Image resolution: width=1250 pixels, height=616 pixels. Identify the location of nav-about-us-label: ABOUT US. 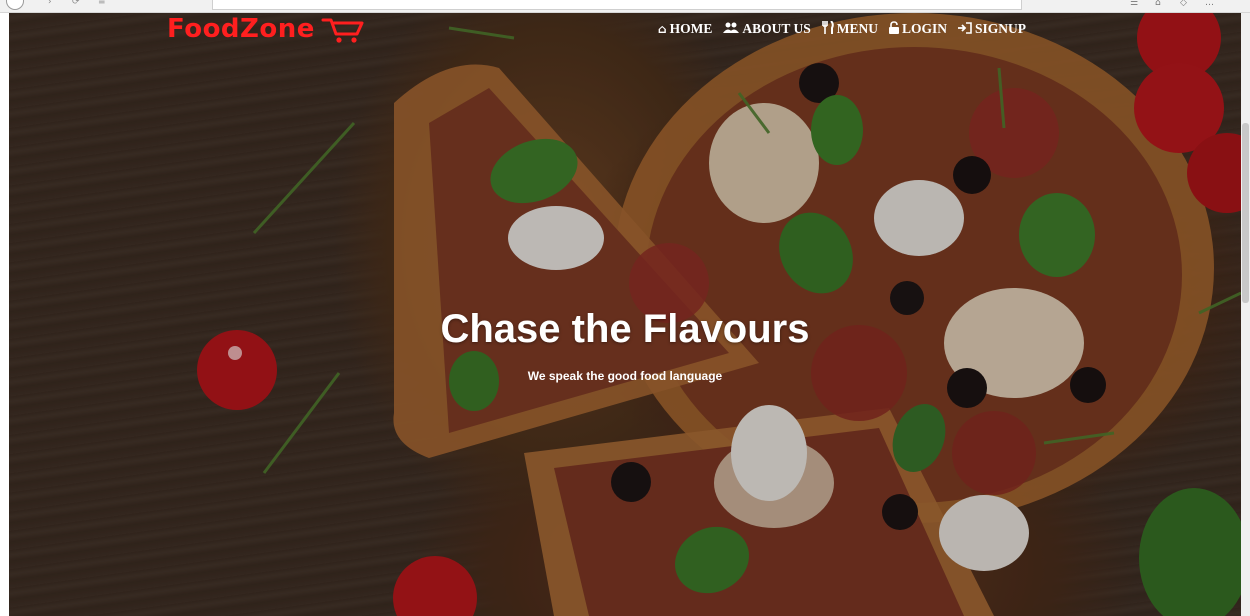
(776, 28).